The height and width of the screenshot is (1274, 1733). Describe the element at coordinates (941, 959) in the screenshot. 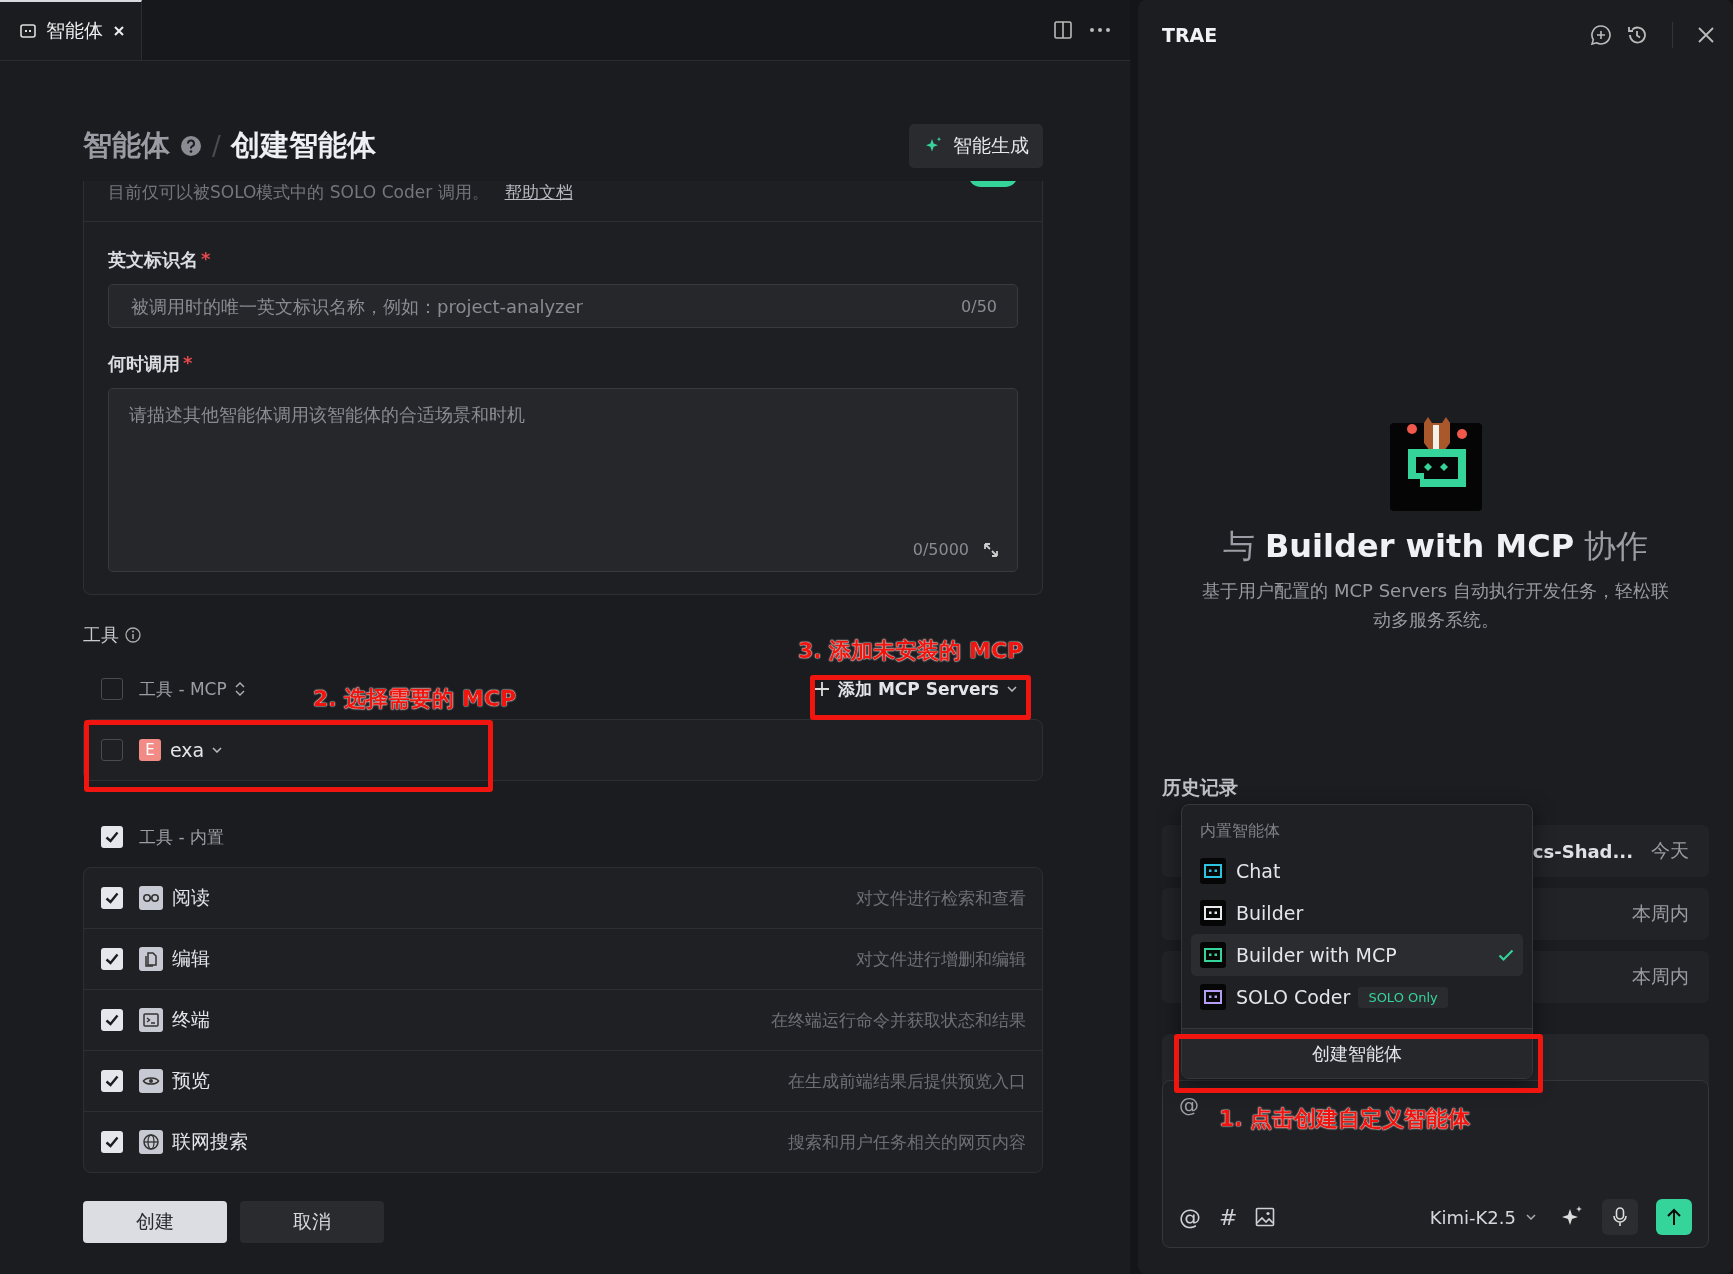

I see `tool-description: 对文件进行增删和编辑` at that location.